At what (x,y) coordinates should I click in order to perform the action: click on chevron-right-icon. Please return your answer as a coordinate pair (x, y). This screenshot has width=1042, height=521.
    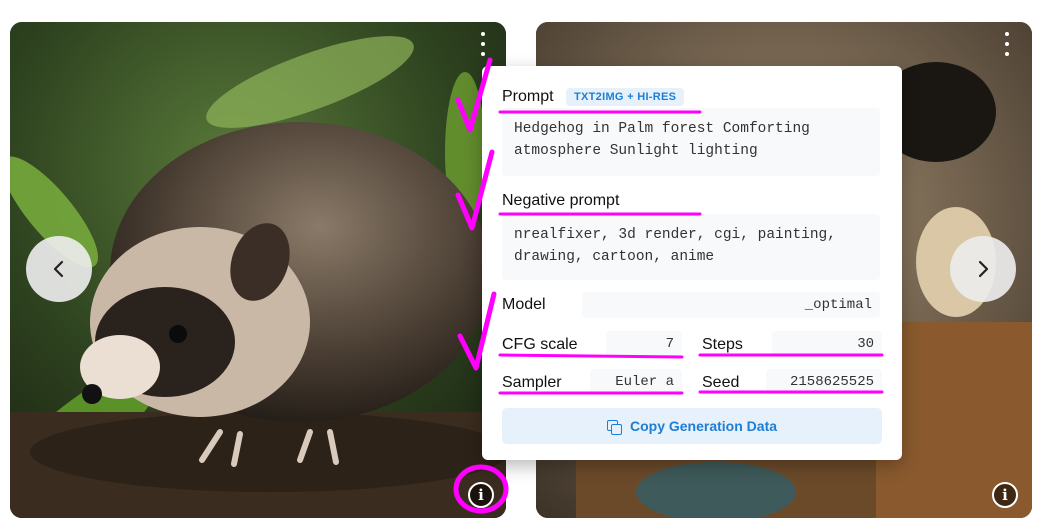
    Looking at the image, I should click on (983, 269).